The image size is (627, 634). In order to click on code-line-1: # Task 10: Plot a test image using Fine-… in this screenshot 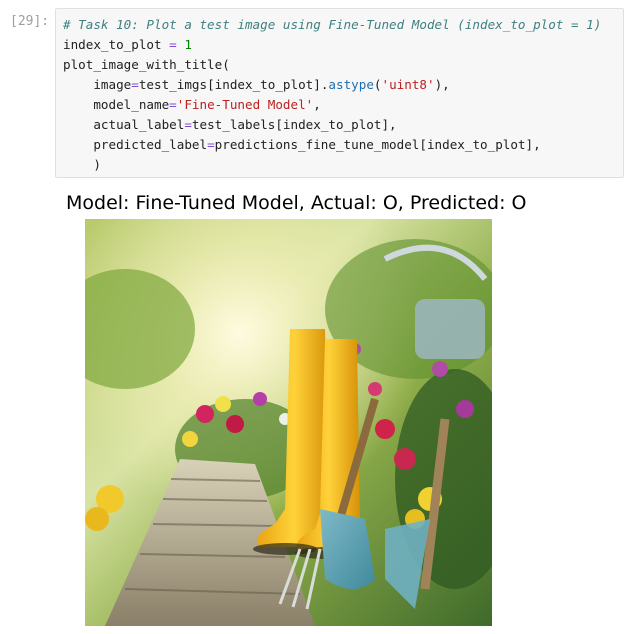, I will do `click(343, 25)`.